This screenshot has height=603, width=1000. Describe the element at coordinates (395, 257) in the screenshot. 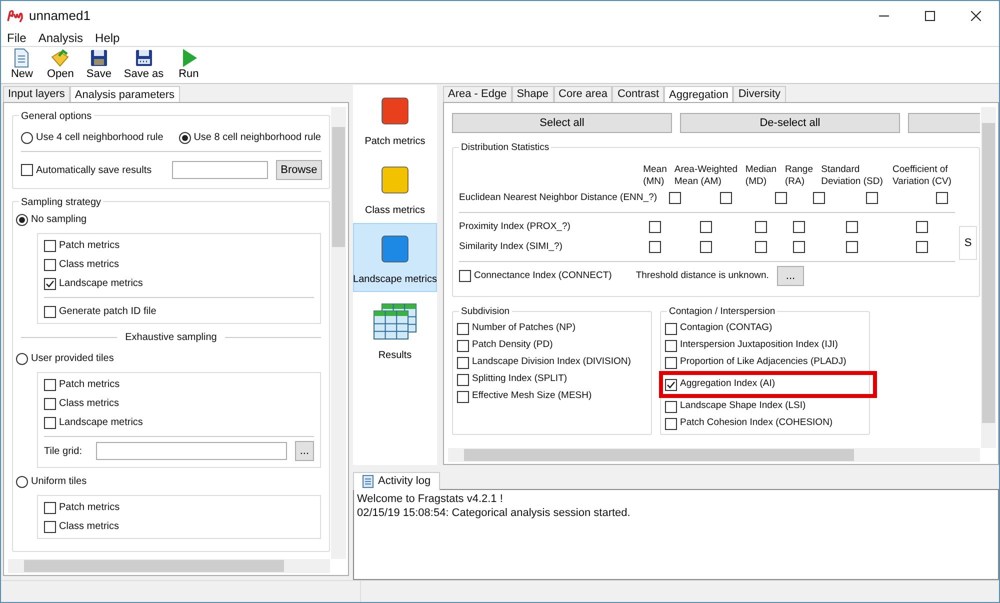

I see `category-button: Landscape metrics` at that location.